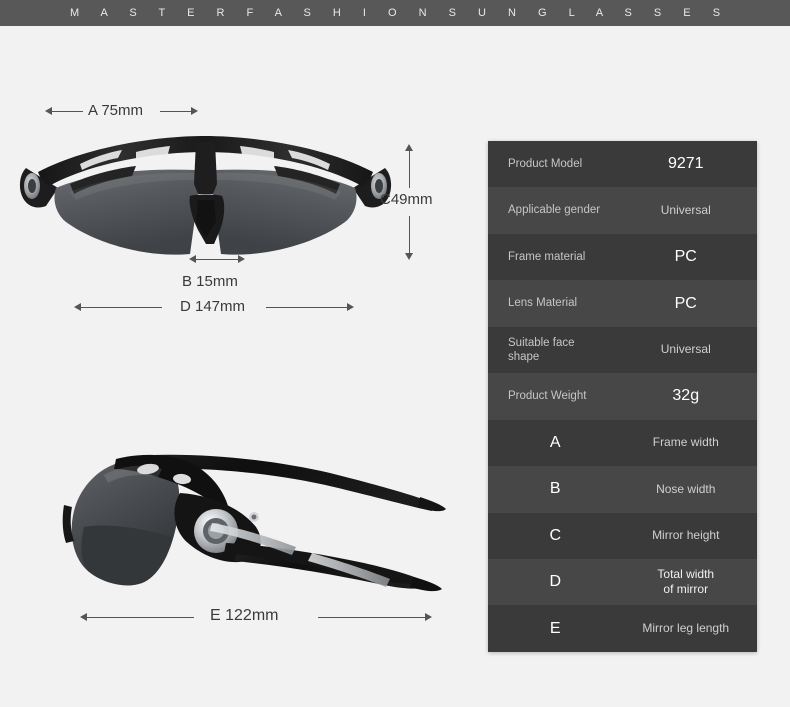 The image size is (790, 707). I want to click on dimension-a-line-right, so click(176, 111).